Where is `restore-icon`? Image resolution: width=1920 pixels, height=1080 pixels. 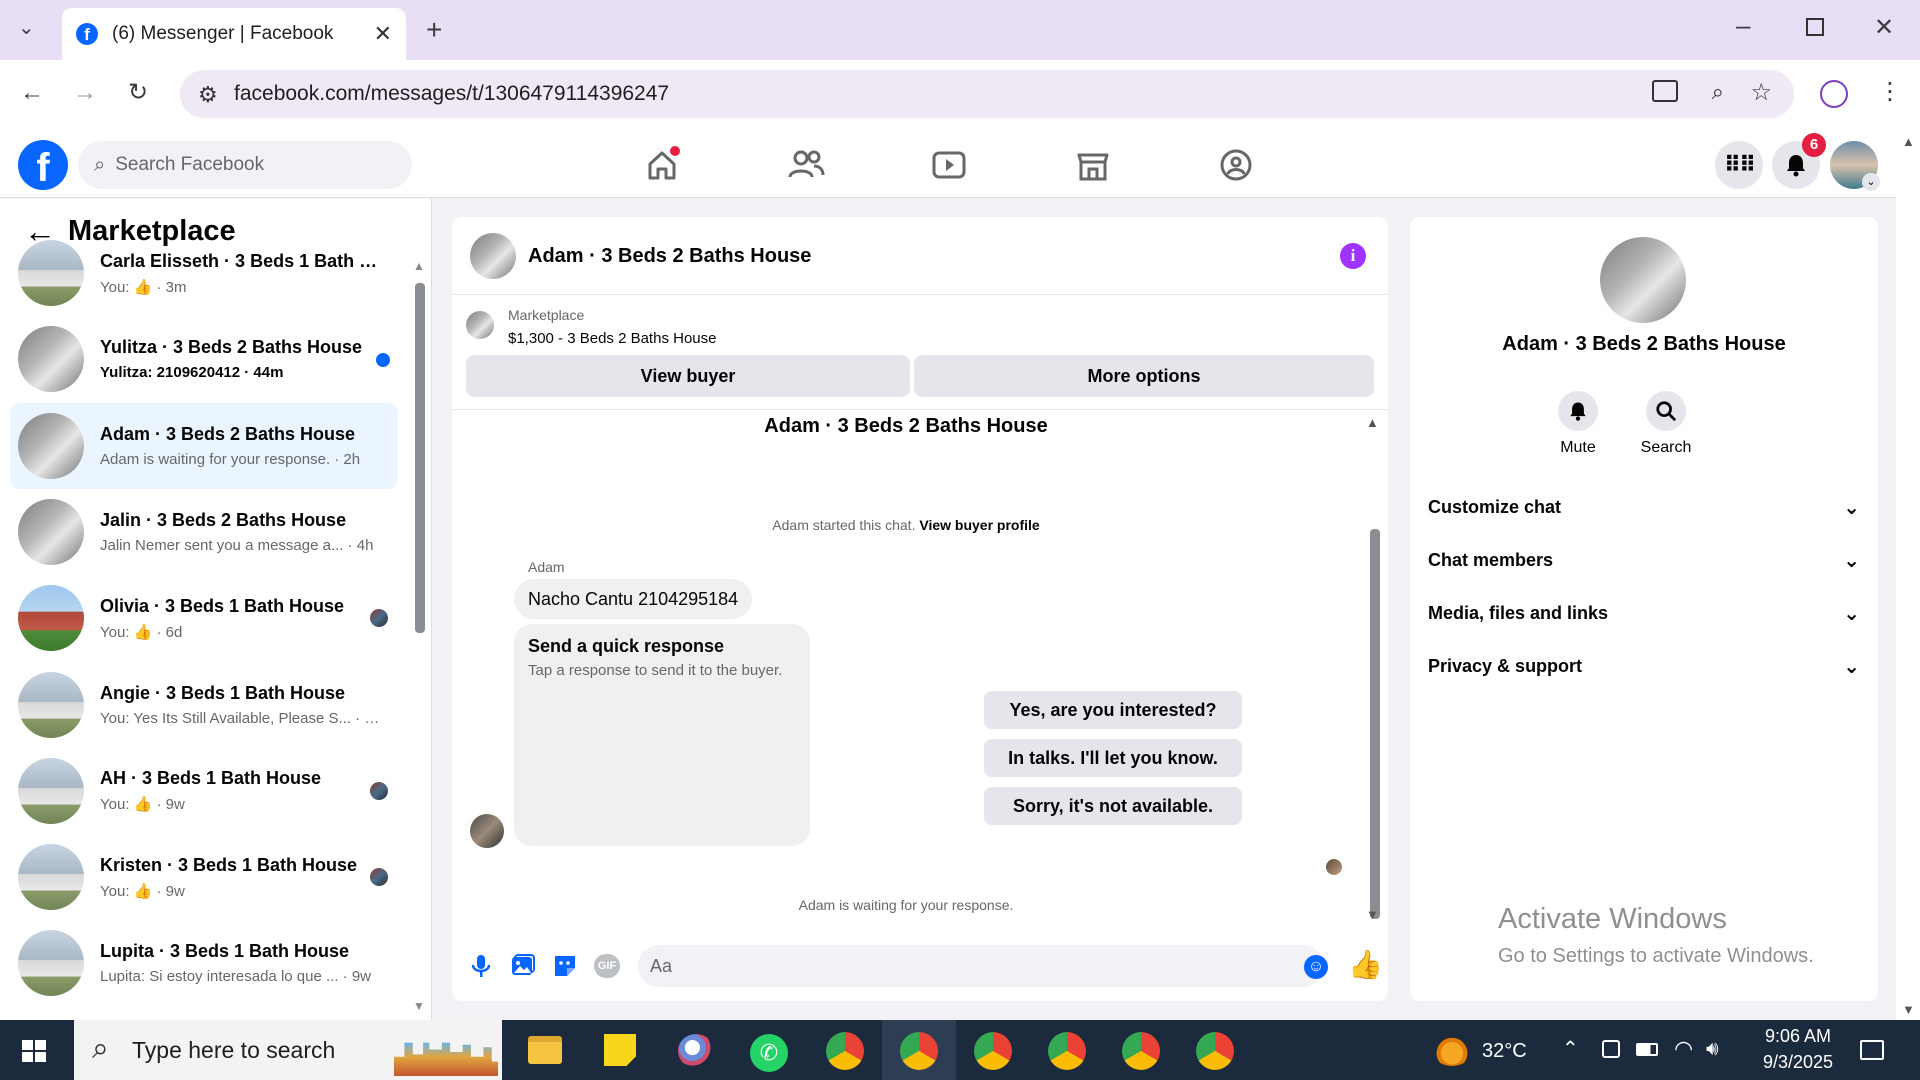 restore-icon is located at coordinates (1815, 27).